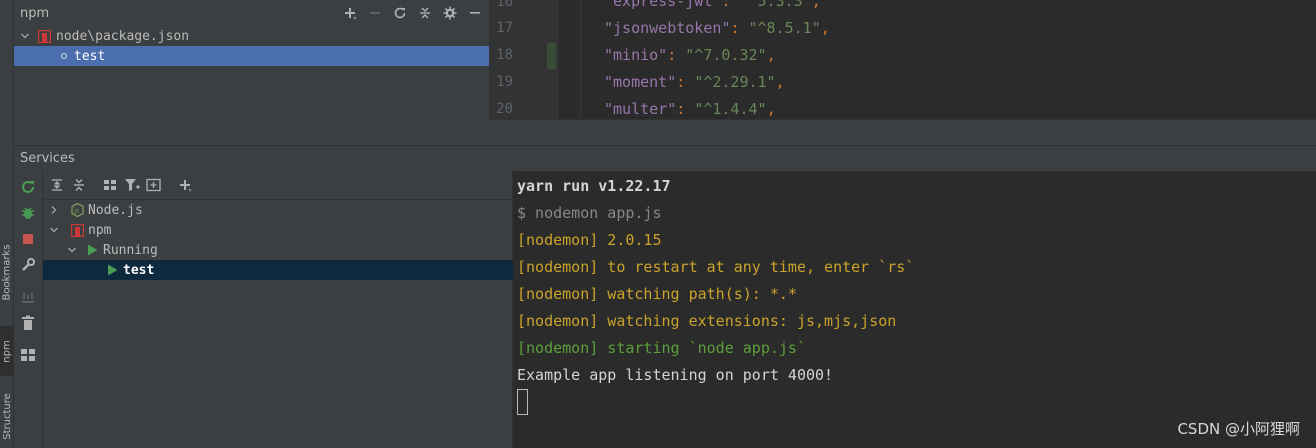 This screenshot has height=448, width=1316. What do you see at coordinates (551, 56) in the screenshot?
I see `vcs-change-marker` at bounding box center [551, 56].